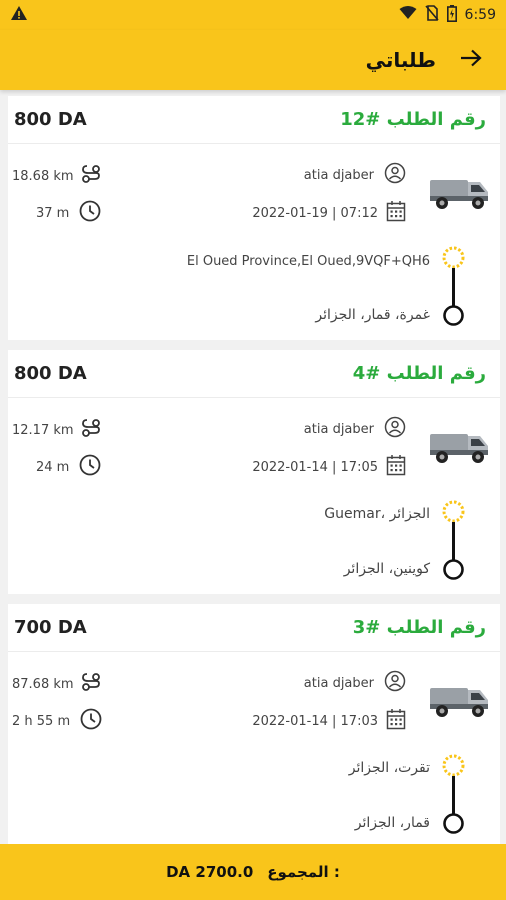 The width and height of the screenshot is (506, 900). I want to click on destination-row: غمرة، قمار، الجزائر, so click(372, 315).